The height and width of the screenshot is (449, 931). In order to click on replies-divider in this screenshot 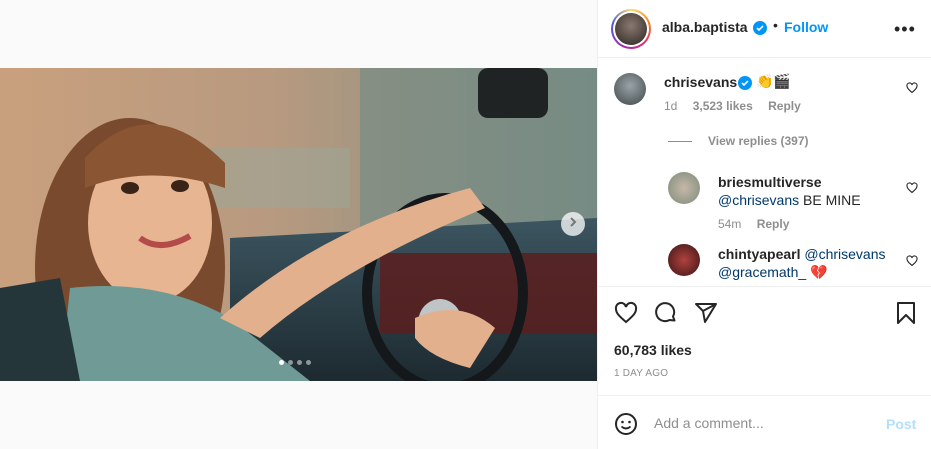, I will do `click(680, 142)`.